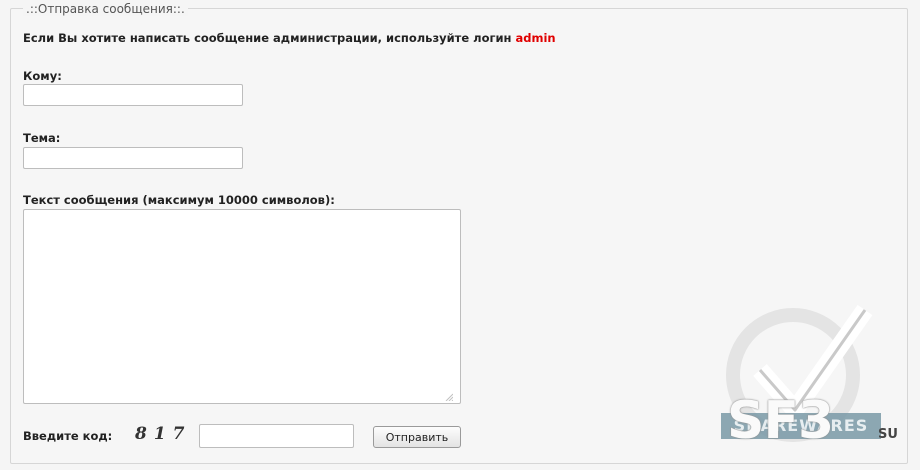 Image resolution: width=920 pixels, height=470 pixels. What do you see at coordinates (42, 138) in the screenshot?
I see `subject-label: Тема:` at bounding box center [42, 138].